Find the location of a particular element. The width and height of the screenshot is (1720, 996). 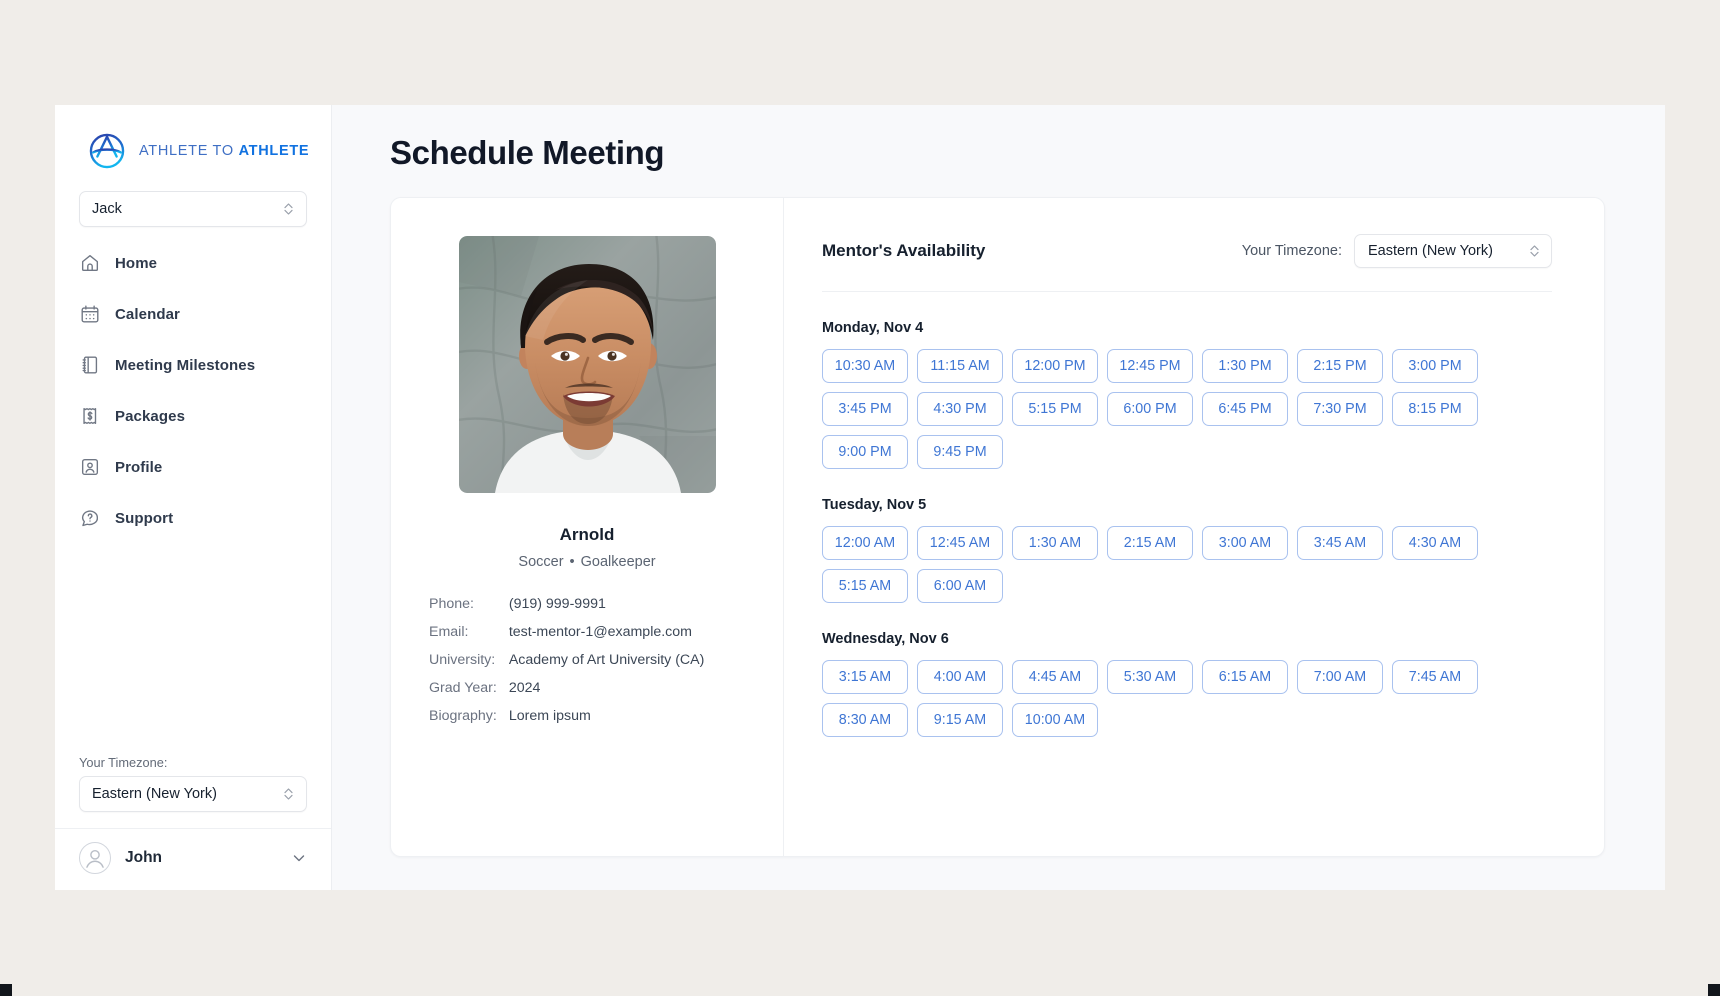

time-slot-button: 2:15 PM is located at coordinates (1340, 366).